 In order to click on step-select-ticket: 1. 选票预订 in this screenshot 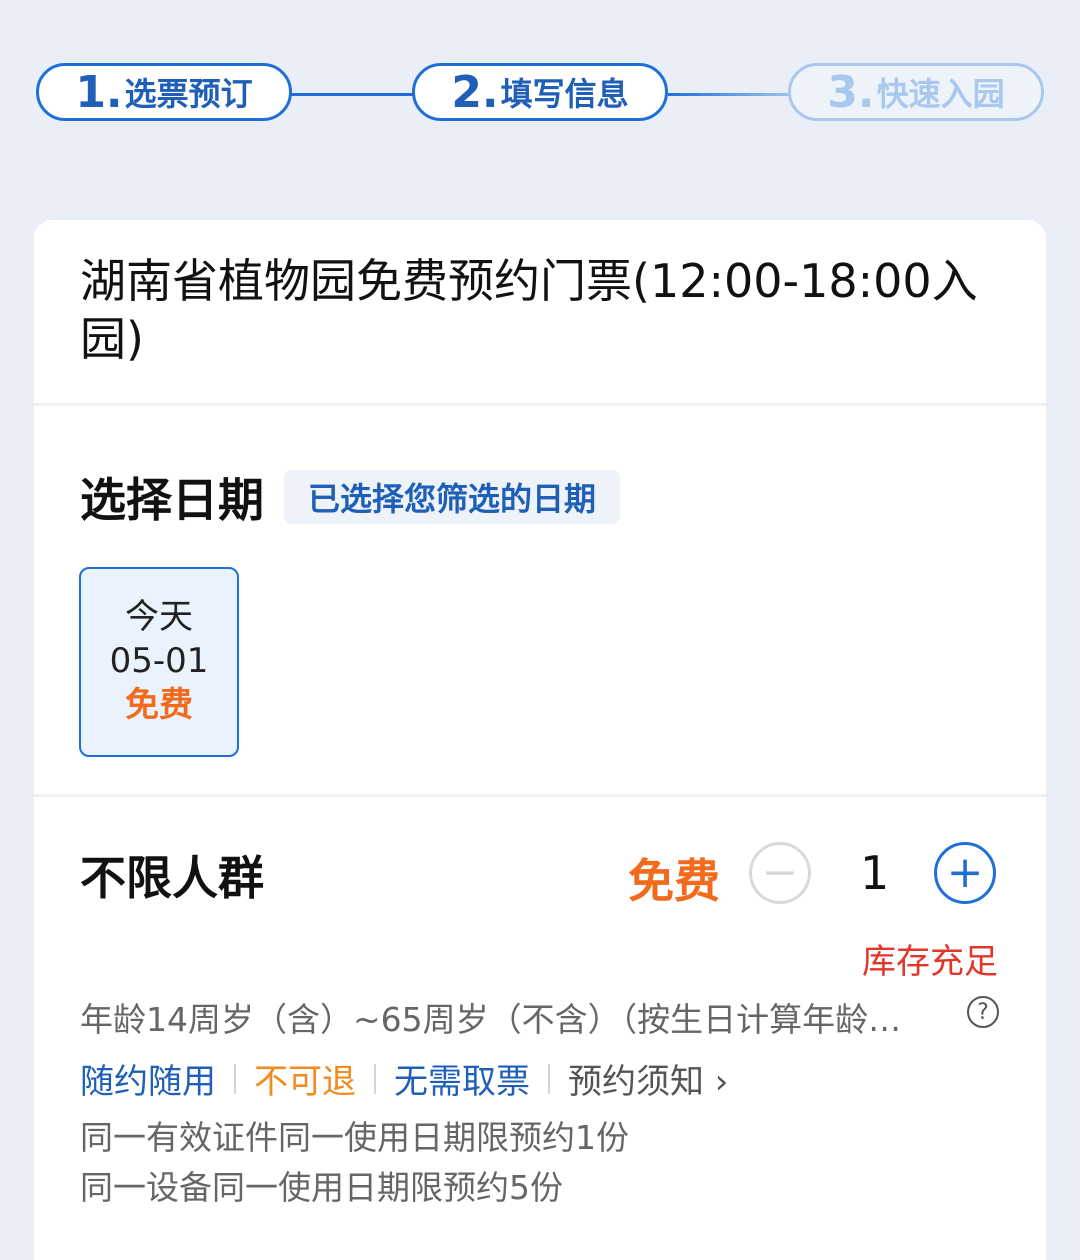, I will do `click(164, 92)`.